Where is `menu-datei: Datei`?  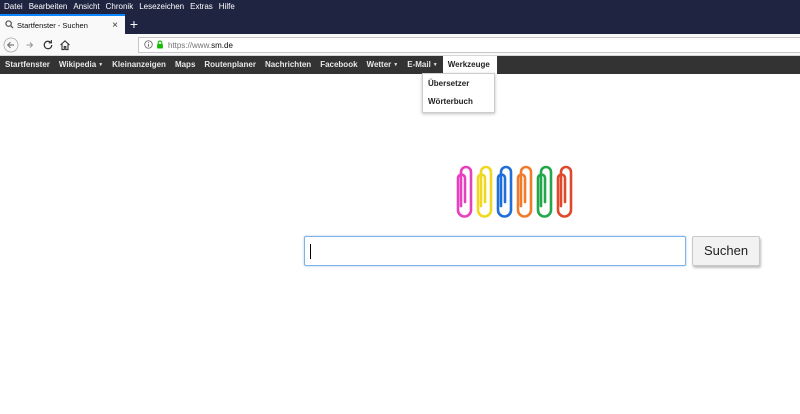 menu-datei: Datei is located at coordinates (13, 7).